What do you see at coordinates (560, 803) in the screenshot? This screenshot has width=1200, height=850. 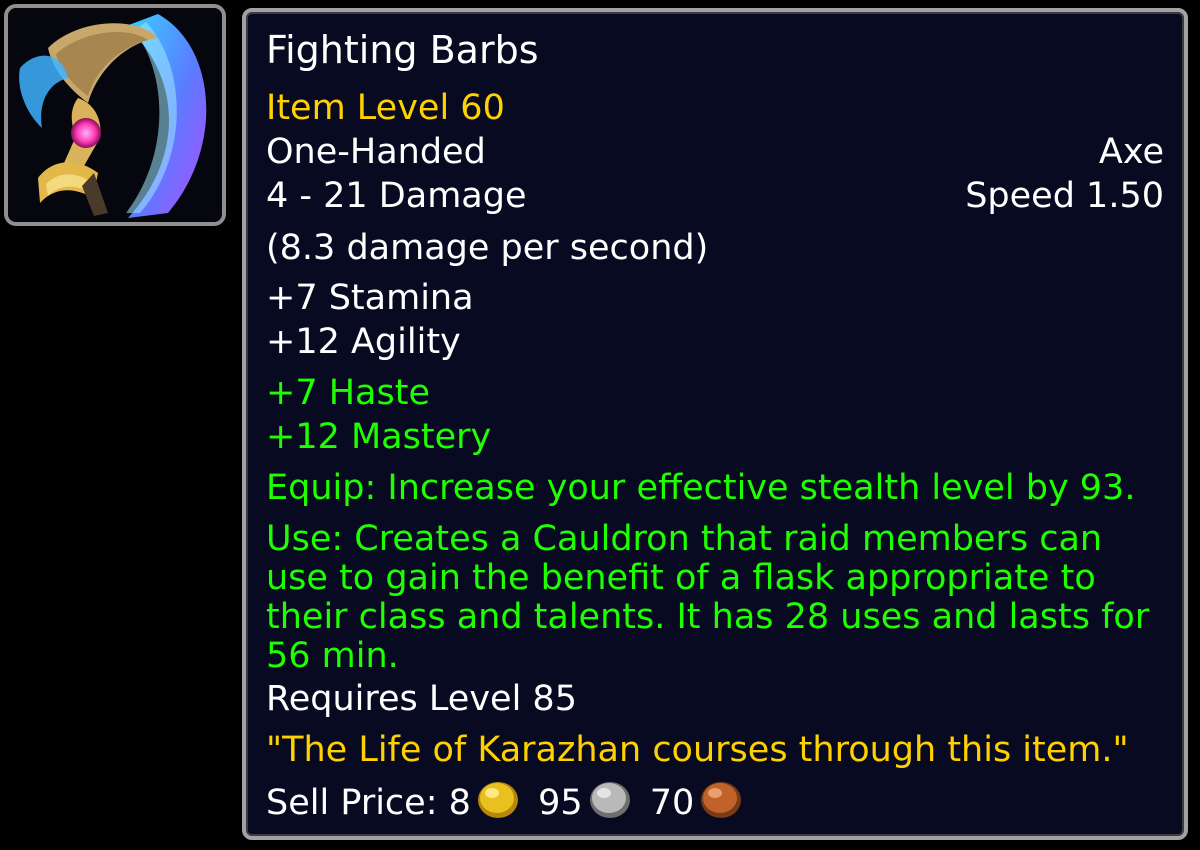 I see `sell-price-silver: 95` at bounding box center [560, 803].